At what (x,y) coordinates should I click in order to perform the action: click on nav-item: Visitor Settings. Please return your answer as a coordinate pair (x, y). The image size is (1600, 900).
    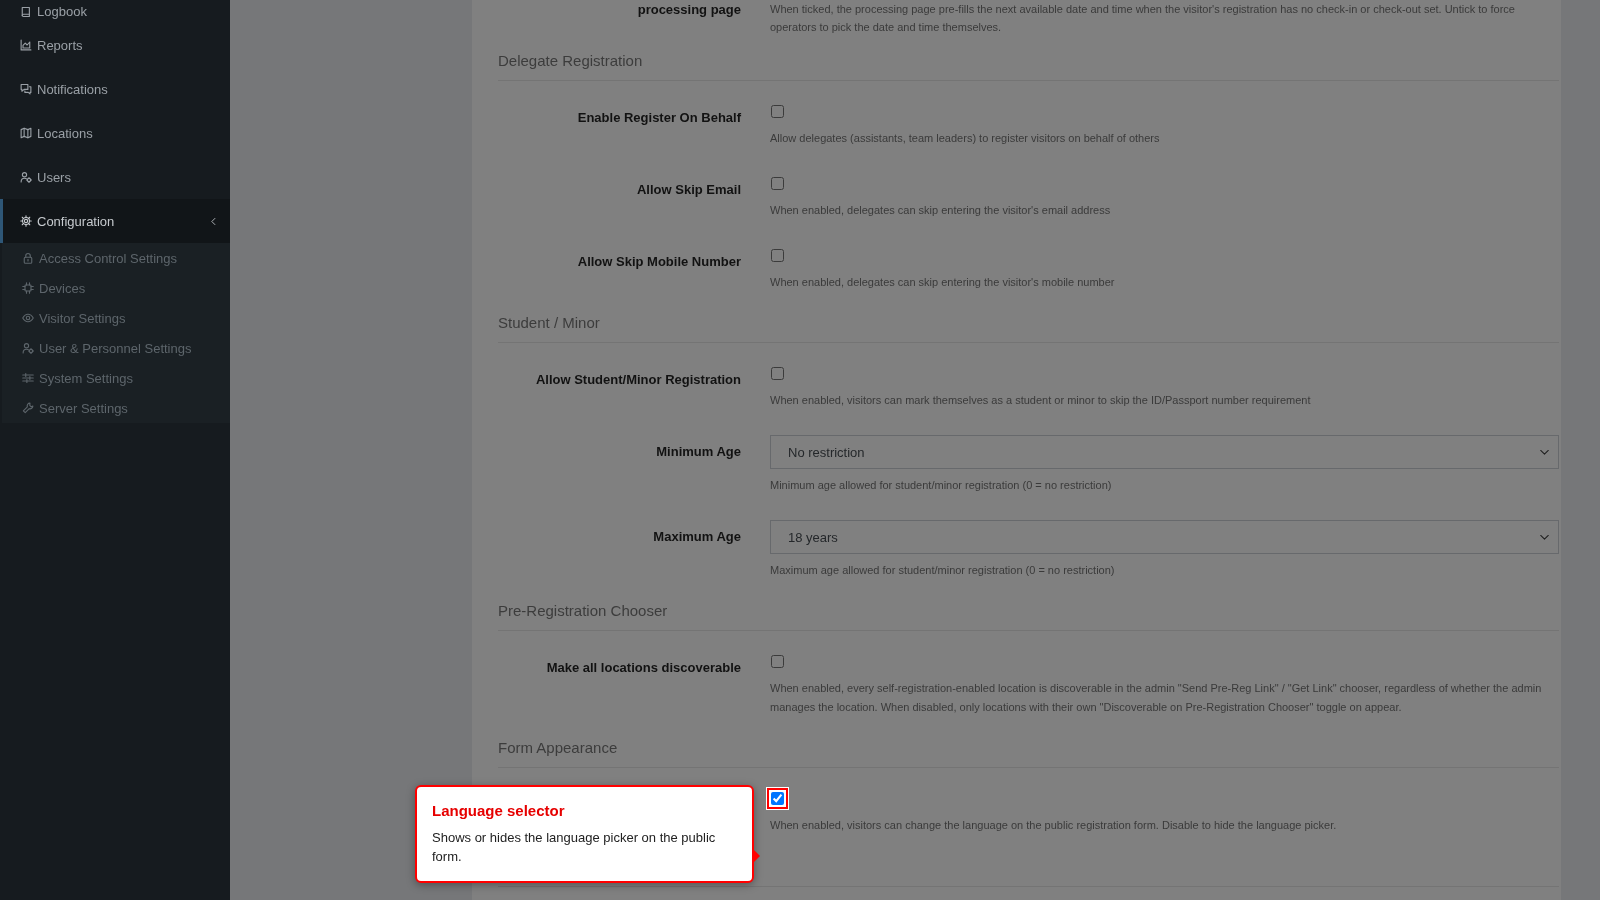
    Looking at the image, I should click on (116, 318).